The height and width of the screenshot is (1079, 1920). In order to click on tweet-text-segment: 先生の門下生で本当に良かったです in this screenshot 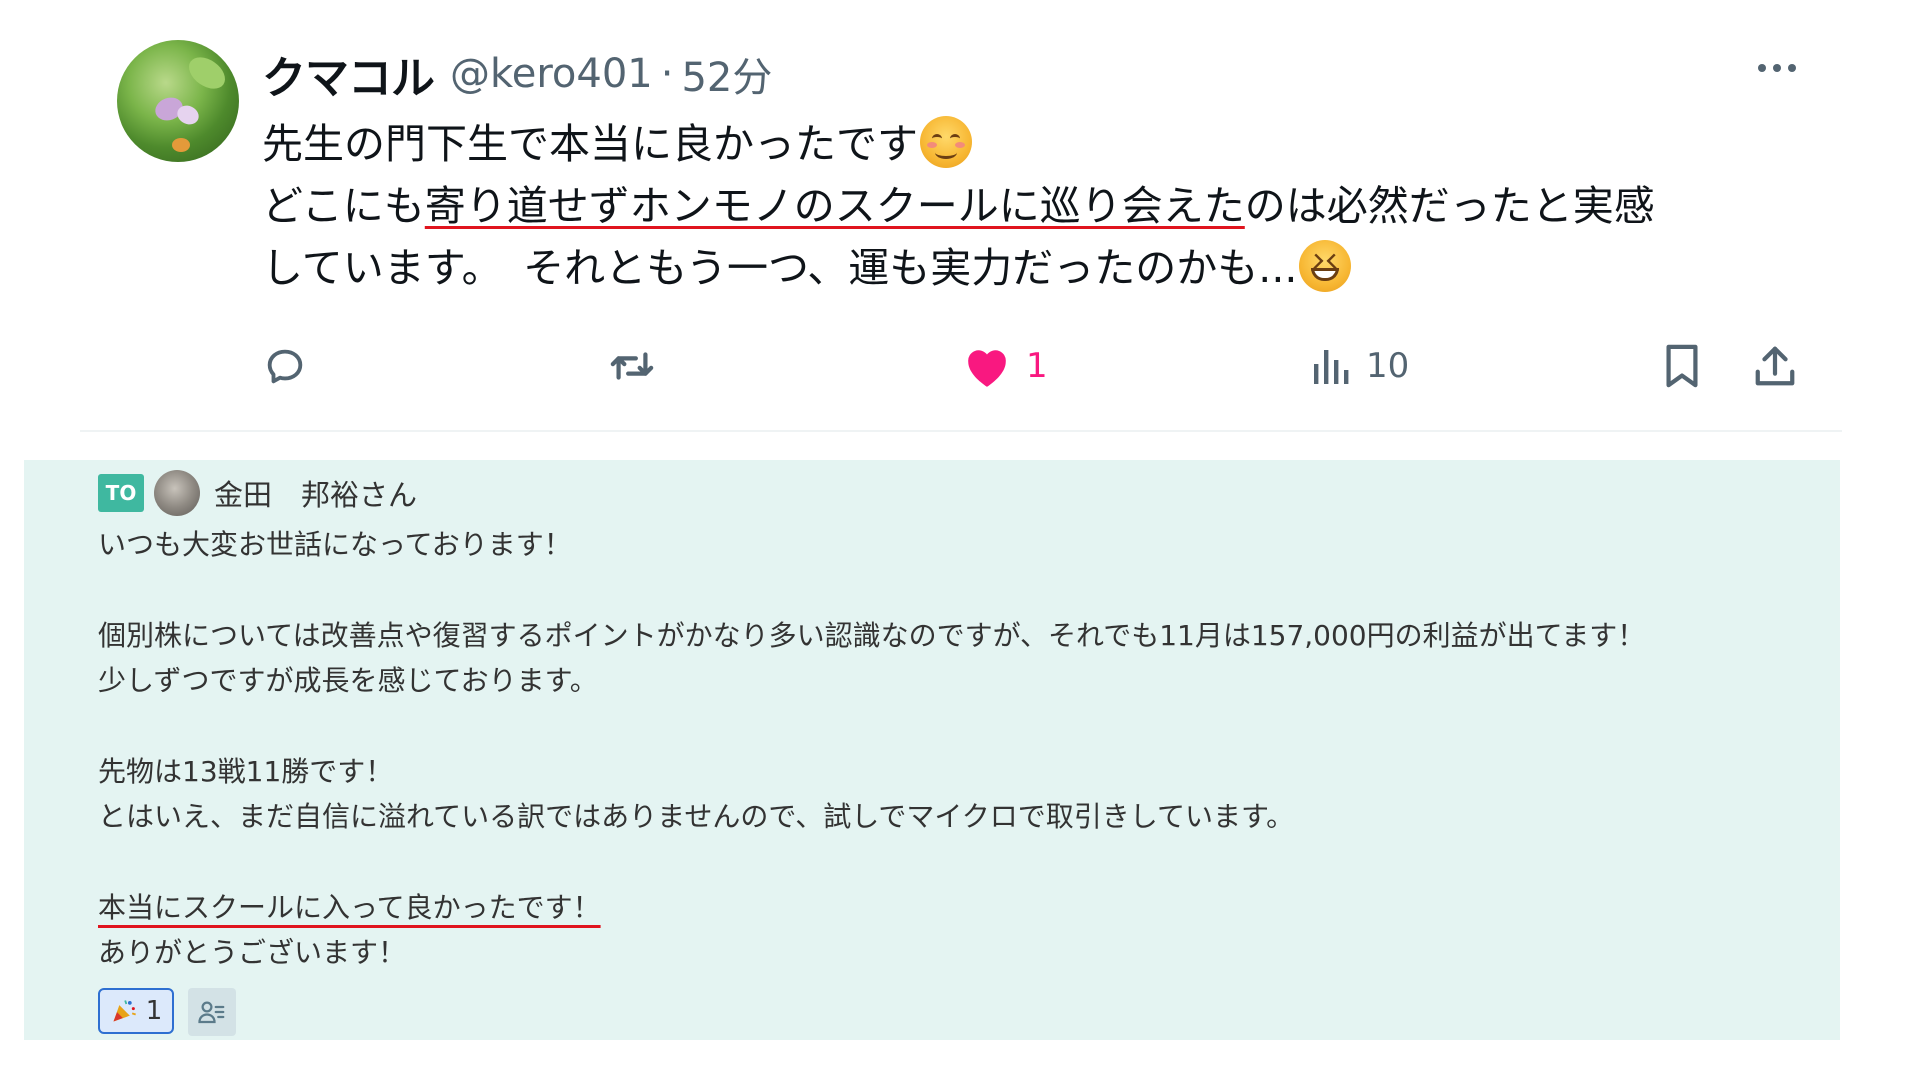, I will do `click(590, 144)`.